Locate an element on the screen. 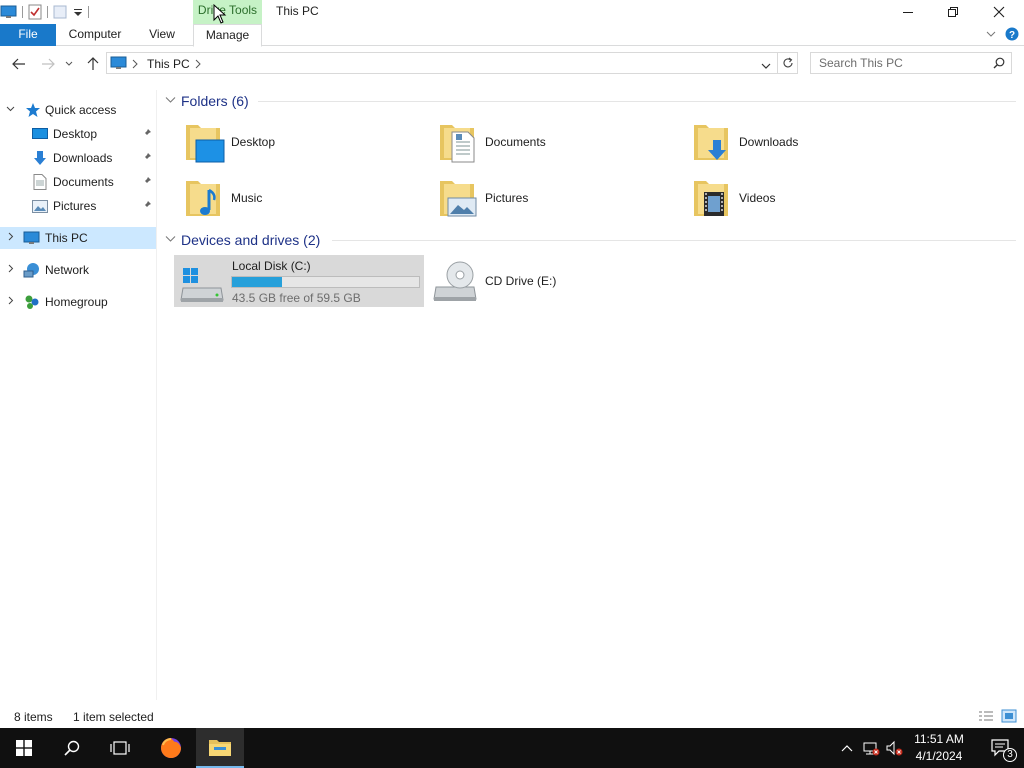 The width and height of the screenshot is (1024, 768). nav-item-desktop: Desktop is located at coordinates (78, 134).